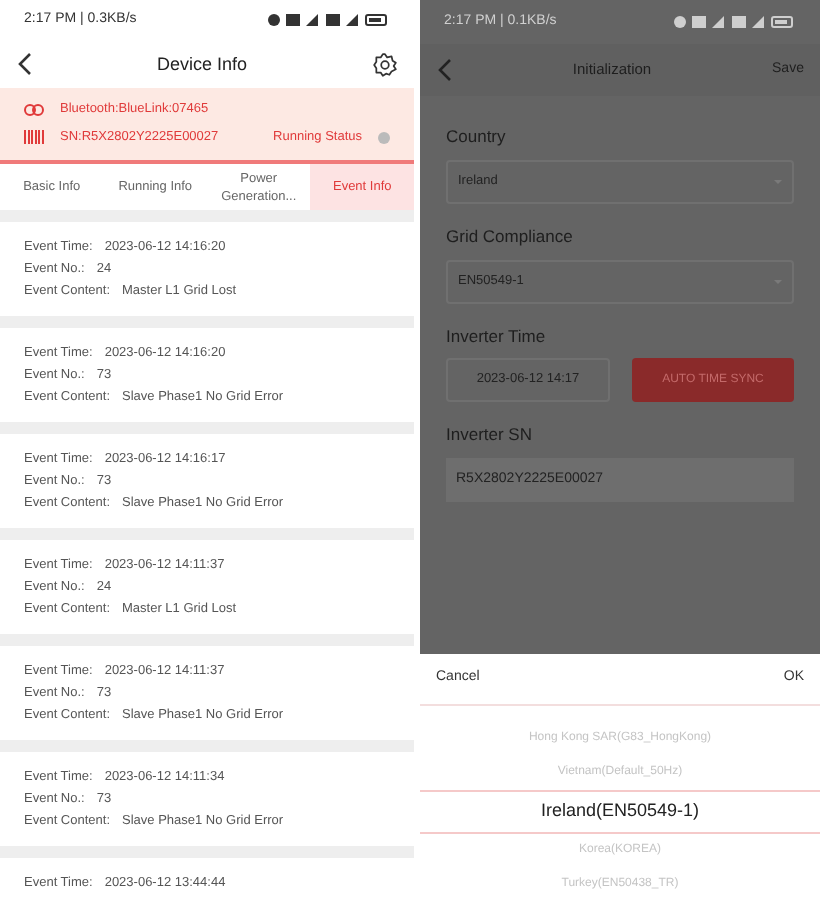 This screenshot has width=820, height=908. Describe the element at coordinates (510, 236) in the screenshot. I see `field-label: Grid Compliance` at that location.